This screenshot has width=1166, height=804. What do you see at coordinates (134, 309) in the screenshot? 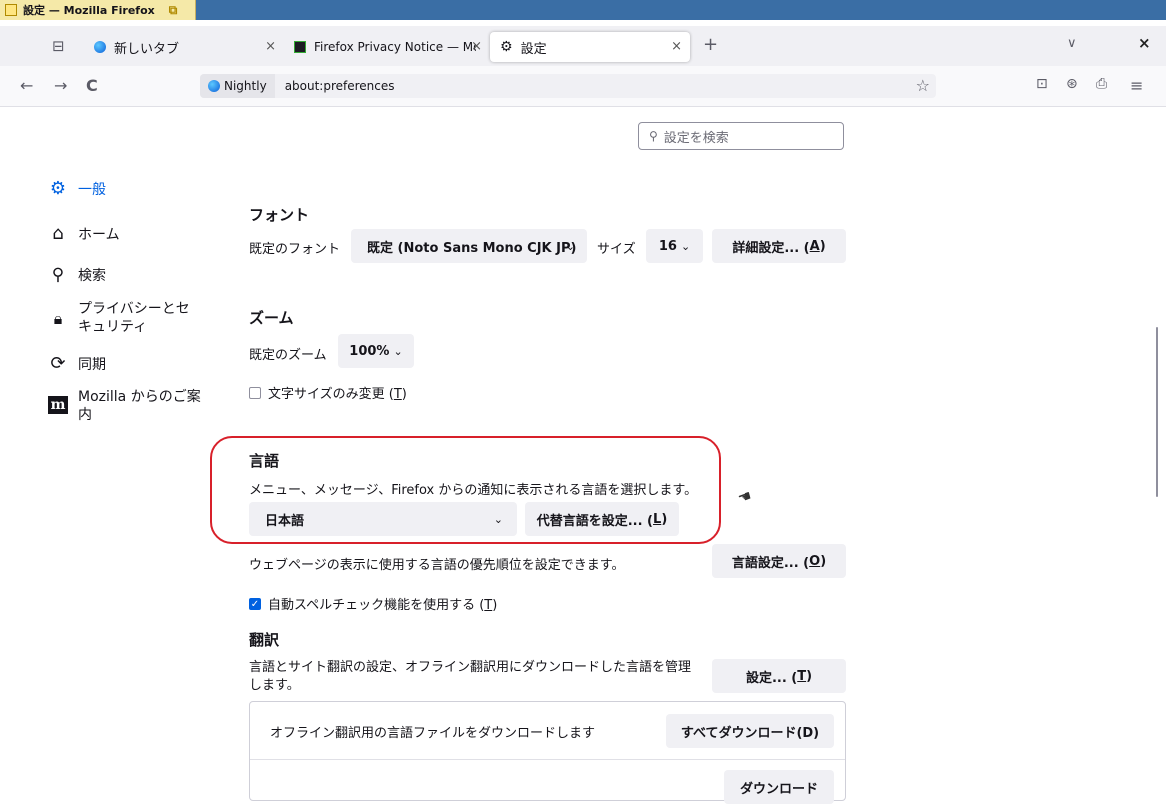
I see `label-line: プライバシーとセ` at bounding box center [134, 309].